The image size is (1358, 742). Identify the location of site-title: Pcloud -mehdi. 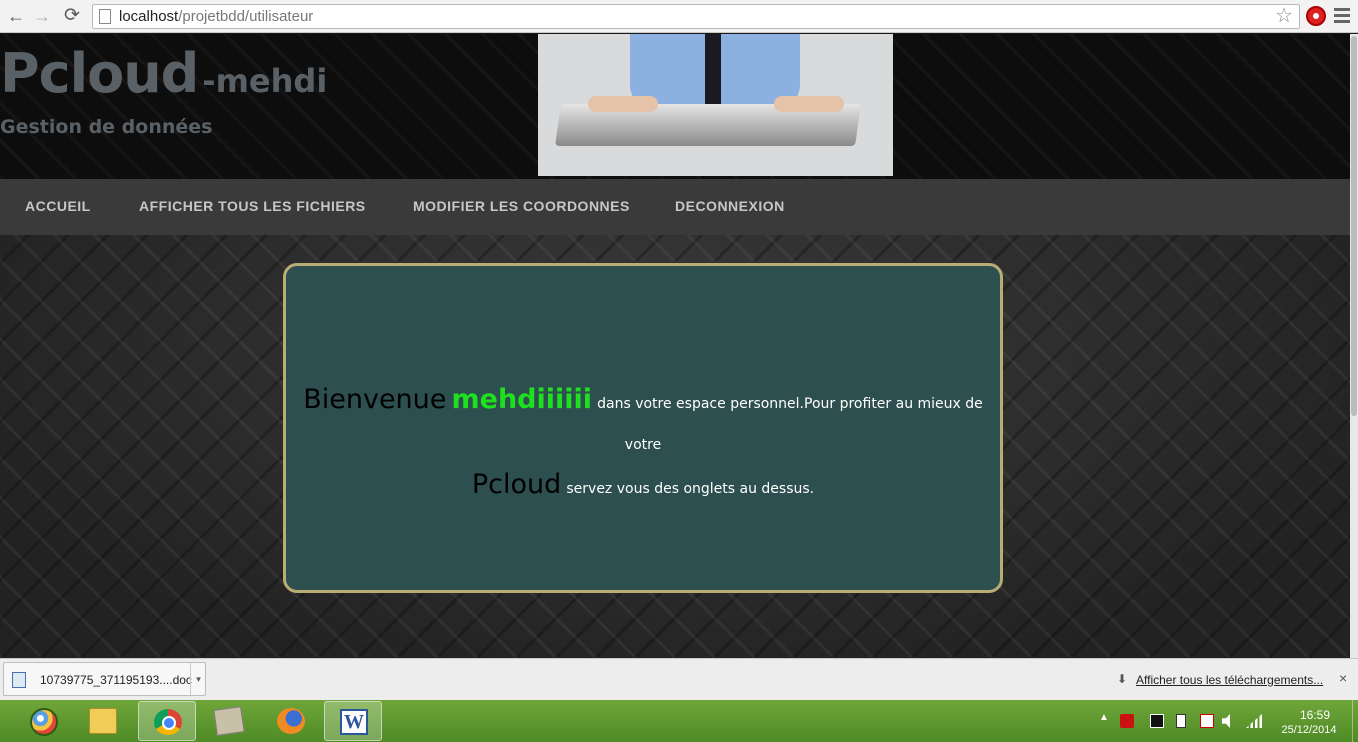
(163, 73).